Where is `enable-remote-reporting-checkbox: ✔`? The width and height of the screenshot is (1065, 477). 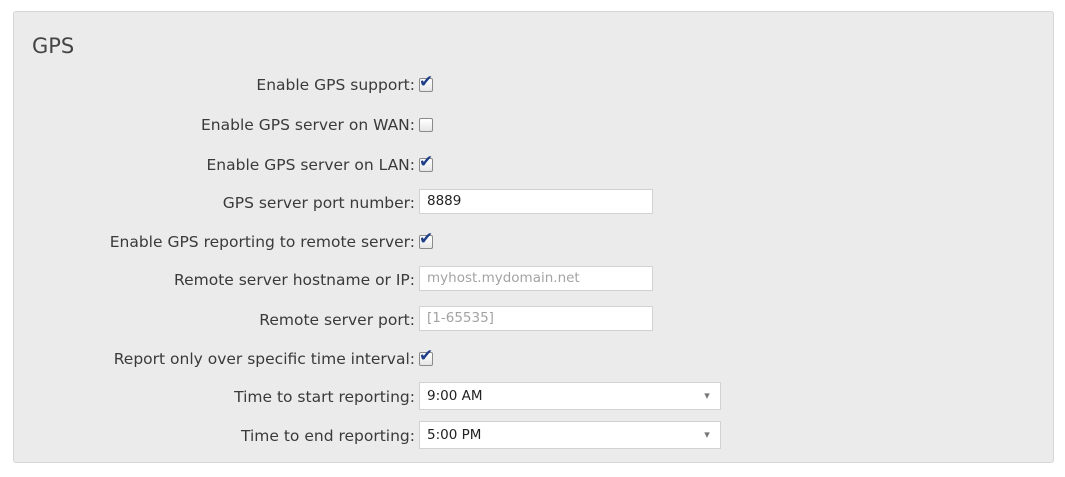 enable-remote-reporting-checkbox: ✔ is located at coordinates (426, 240).